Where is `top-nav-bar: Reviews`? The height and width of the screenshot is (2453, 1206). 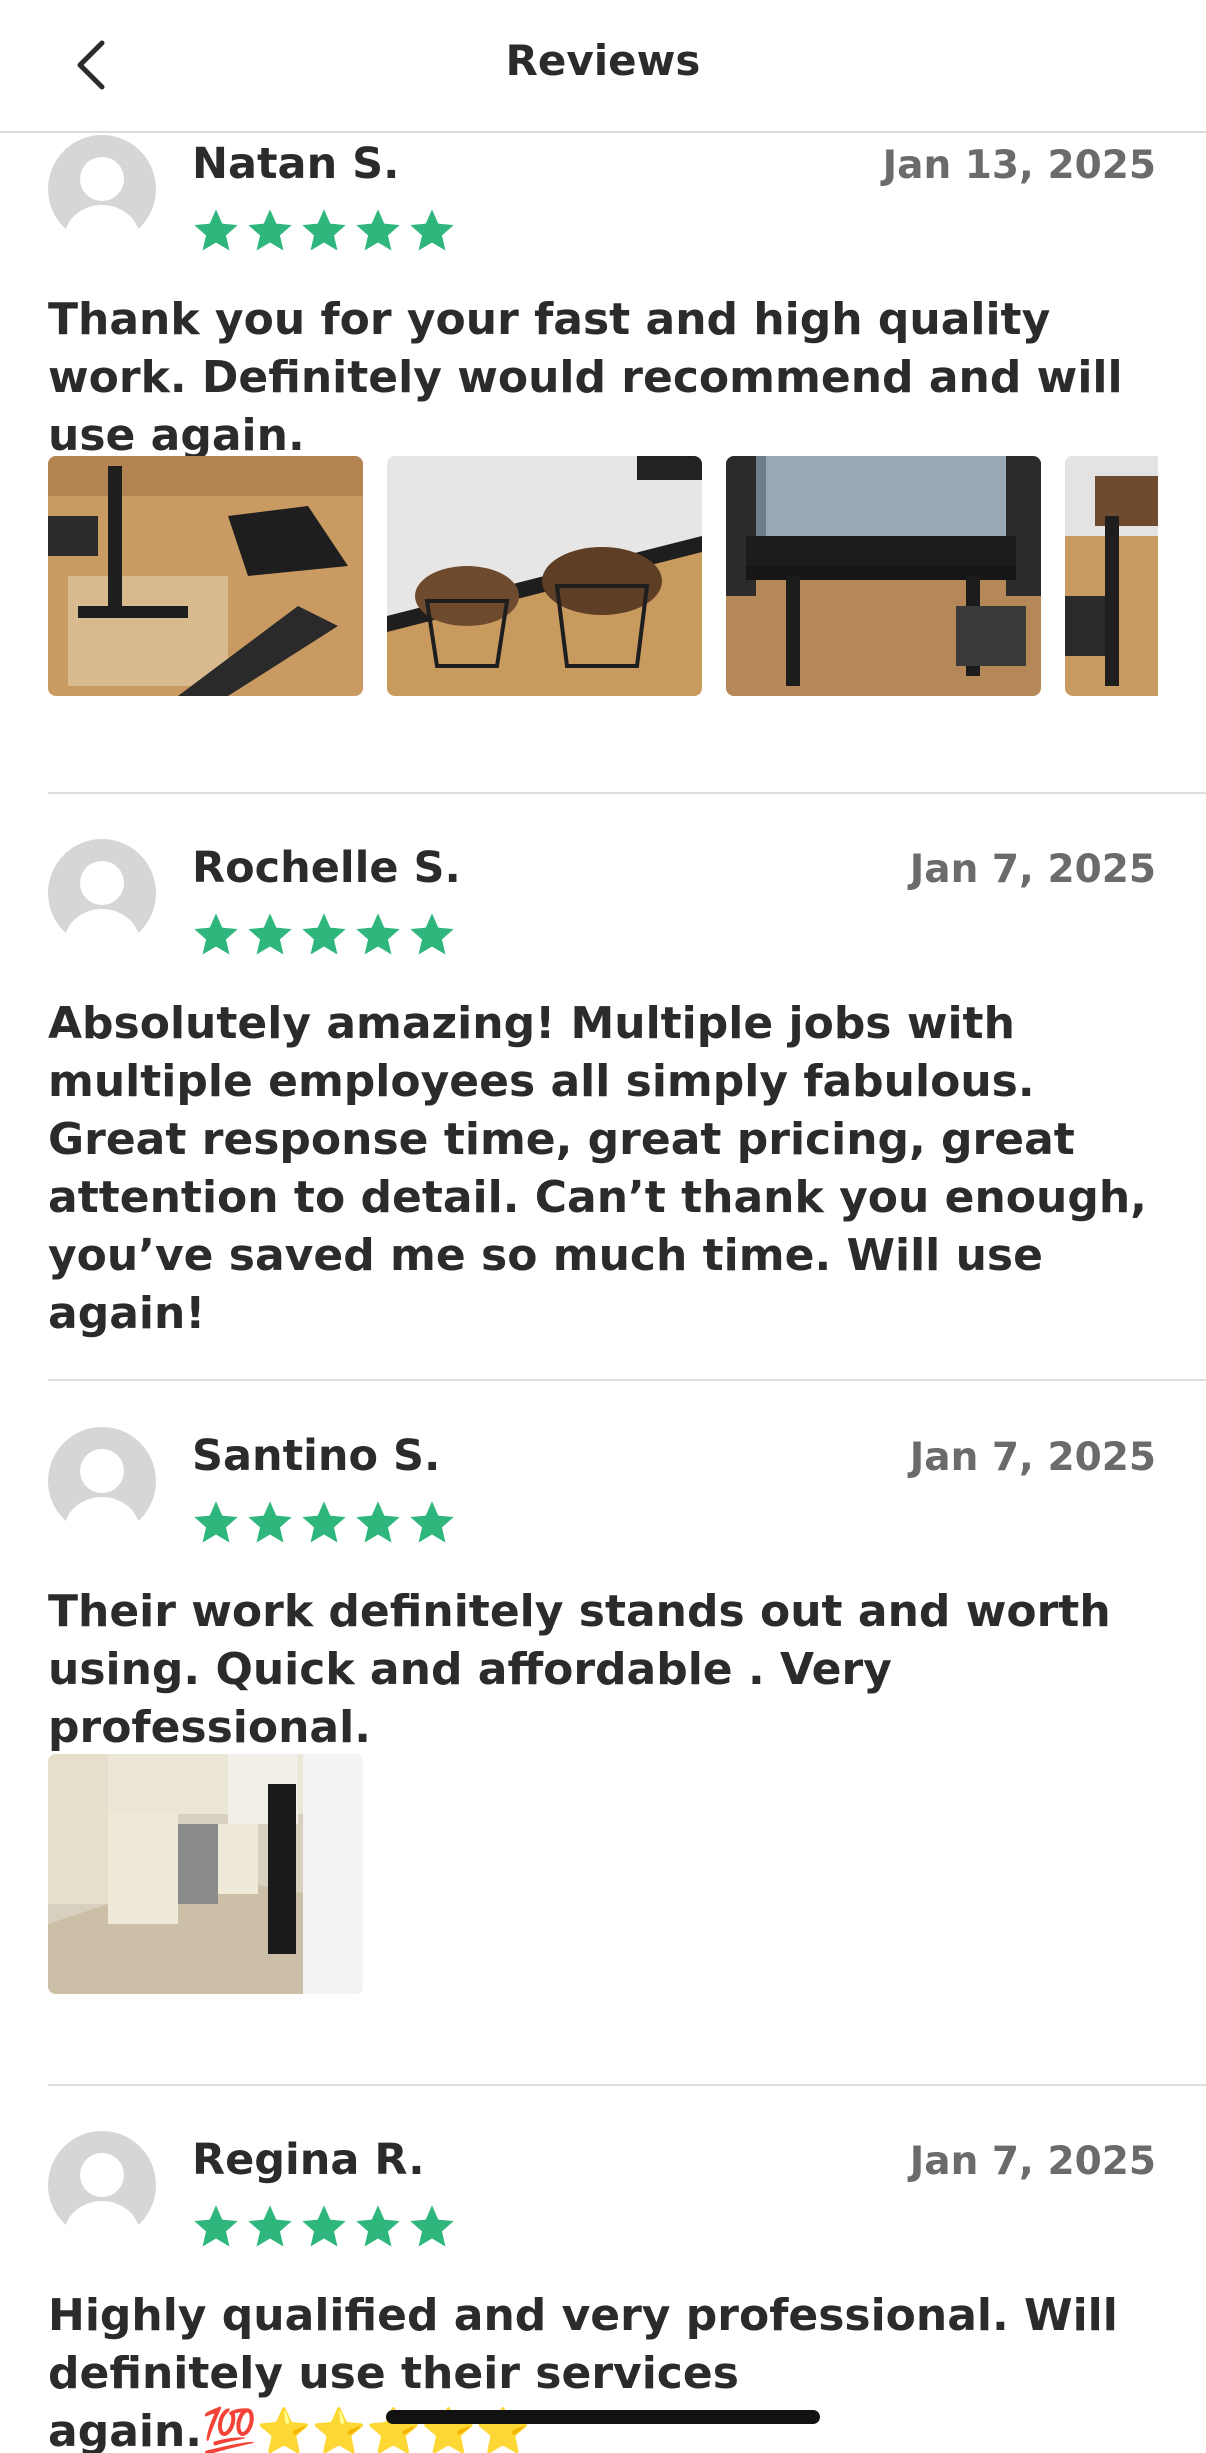
top-nav-bar: Reviews is located at coordinates (603, 66).